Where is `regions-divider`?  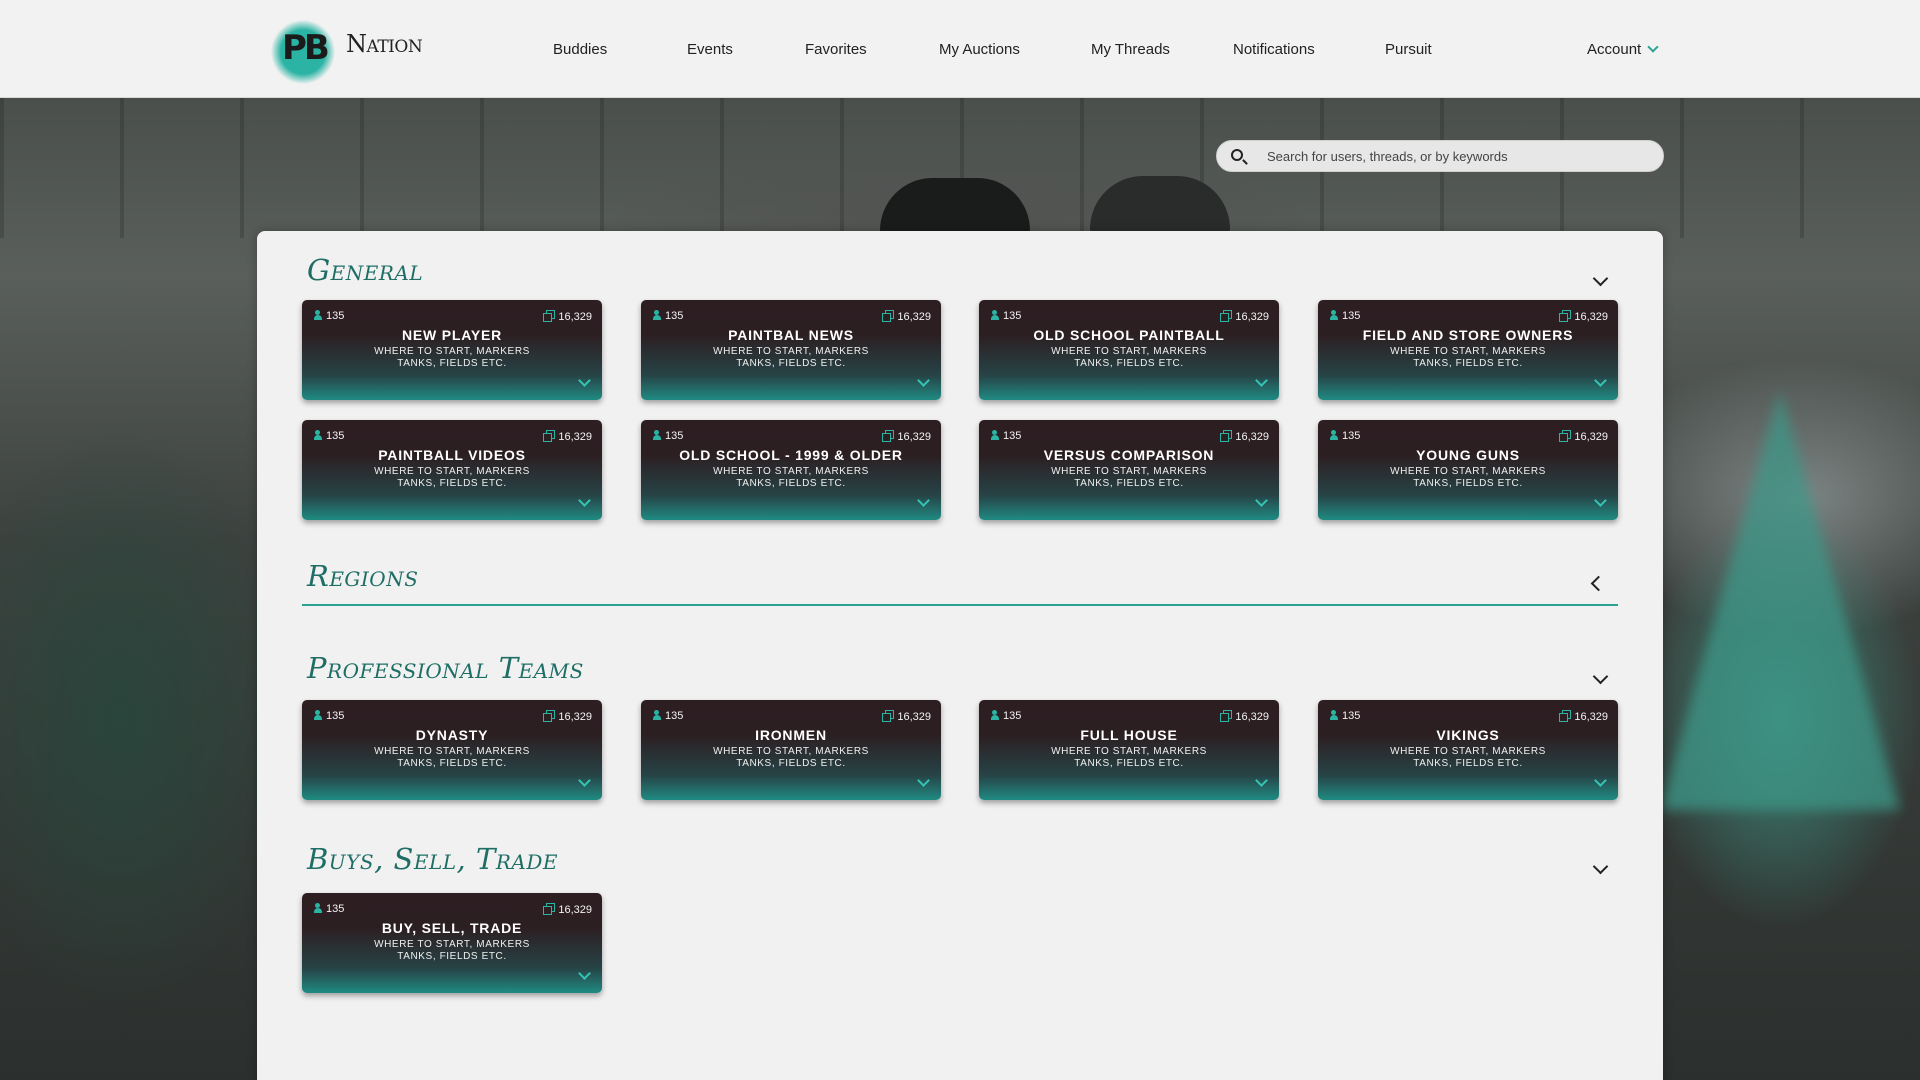 regions-divider is located at coordinates (960, 605).